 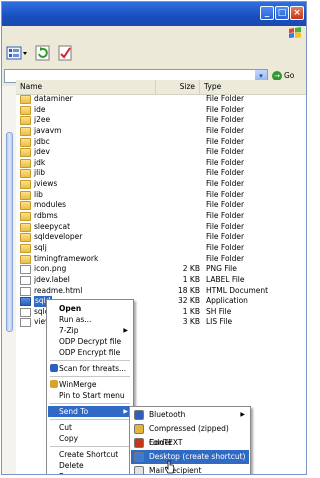 What do you see at coordinates (90, 427) in the screenshot?
I see `context-menu-item: Cut` at bounding box center [90, 427].